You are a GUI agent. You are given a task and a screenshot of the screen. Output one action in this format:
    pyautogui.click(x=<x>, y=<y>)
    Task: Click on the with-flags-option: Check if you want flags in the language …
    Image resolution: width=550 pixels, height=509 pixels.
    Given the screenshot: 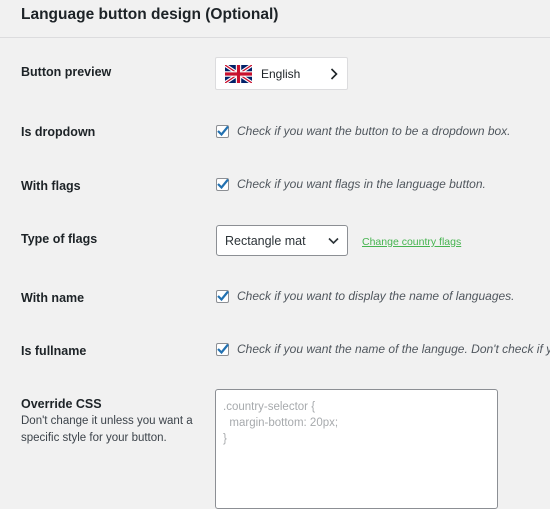 What is the action you would take?
    pyautogui.click(x=351, y=184)
    